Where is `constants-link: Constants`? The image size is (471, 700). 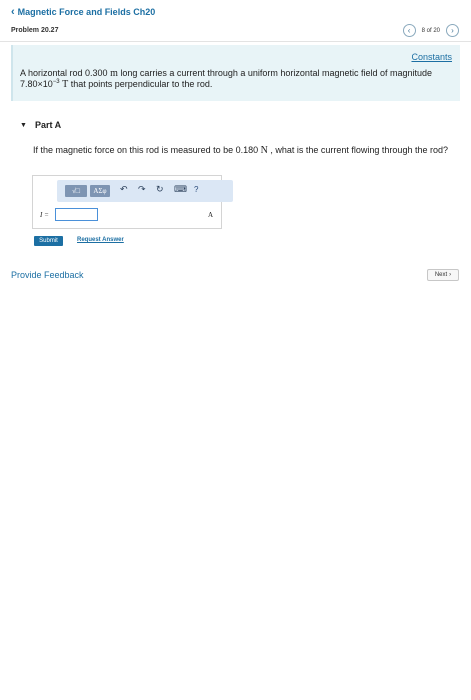 constants-link: Constants is located at coordinates (431, 57).